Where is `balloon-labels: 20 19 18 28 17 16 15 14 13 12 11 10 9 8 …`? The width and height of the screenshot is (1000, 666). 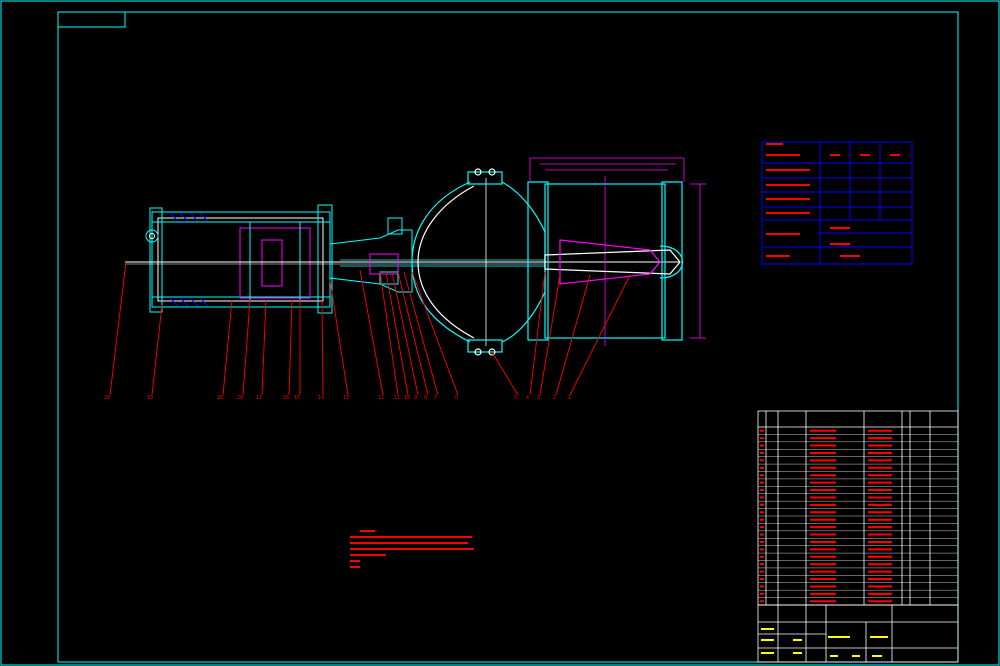 balloon-labels: 20 19 18 28 17 16 15 14 13 12 11 10 9 8 … is located at coordinates (337, 398).